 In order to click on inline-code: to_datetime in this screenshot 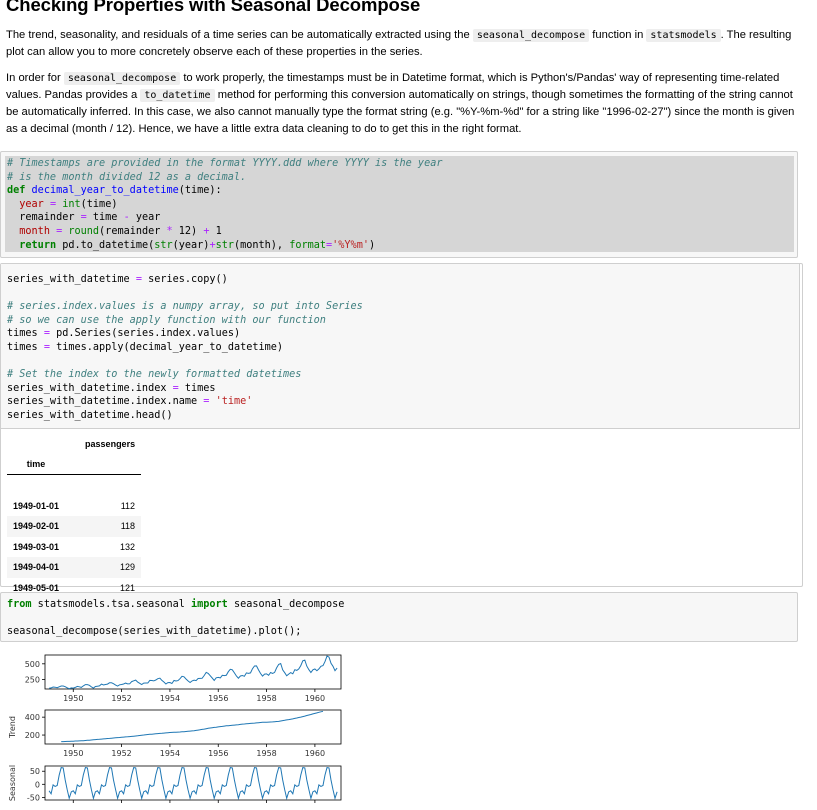, I will do `click(177, 95)`.